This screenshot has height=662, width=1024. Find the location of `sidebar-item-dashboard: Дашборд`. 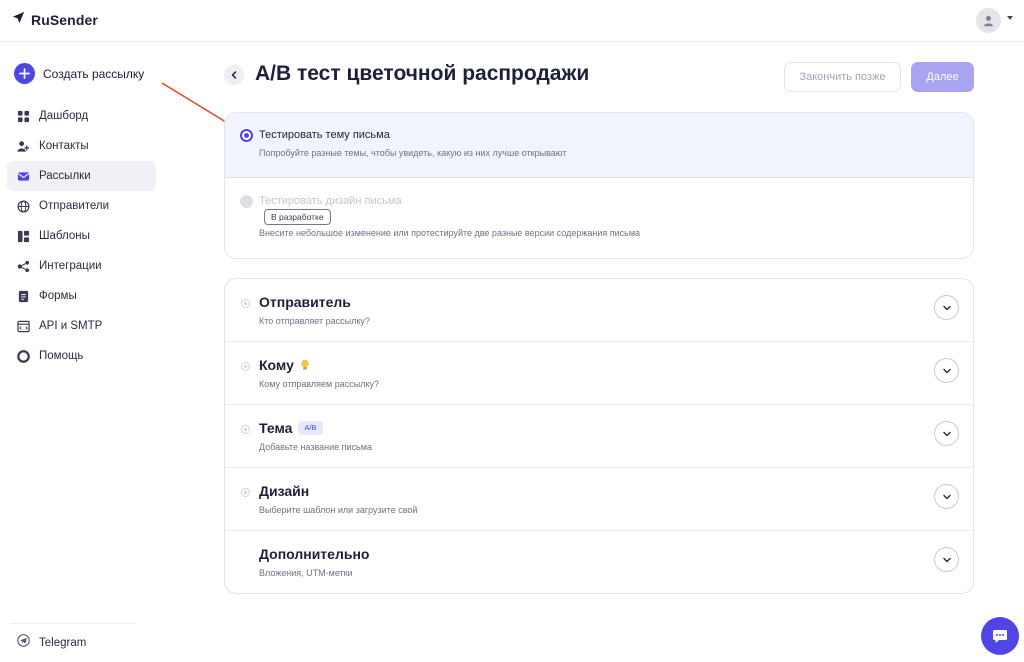

sidebar-item-dashboard: Дашборд is located at coordinates (81, 116).